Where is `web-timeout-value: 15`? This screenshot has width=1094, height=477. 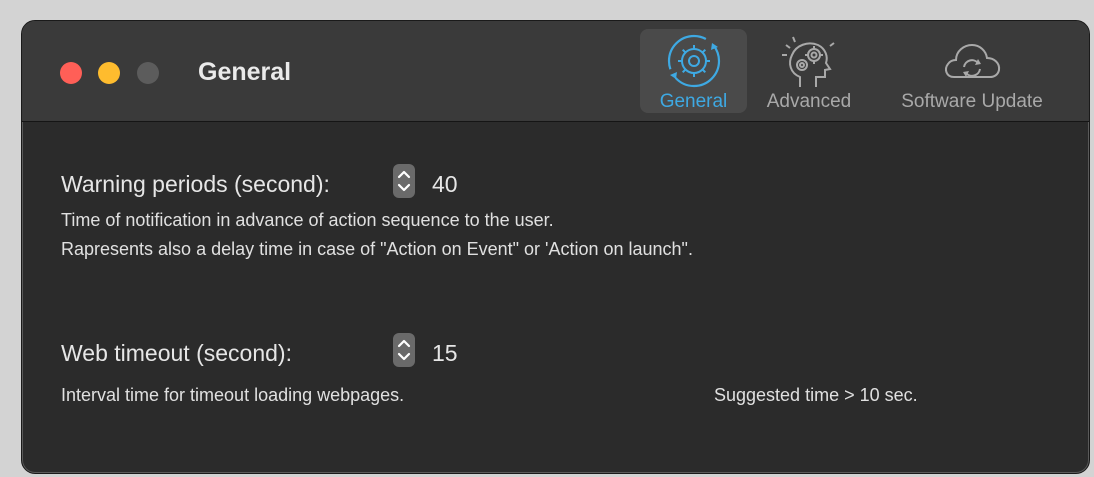
web-timeout-value: 15 is located at coordinates (445, 353).